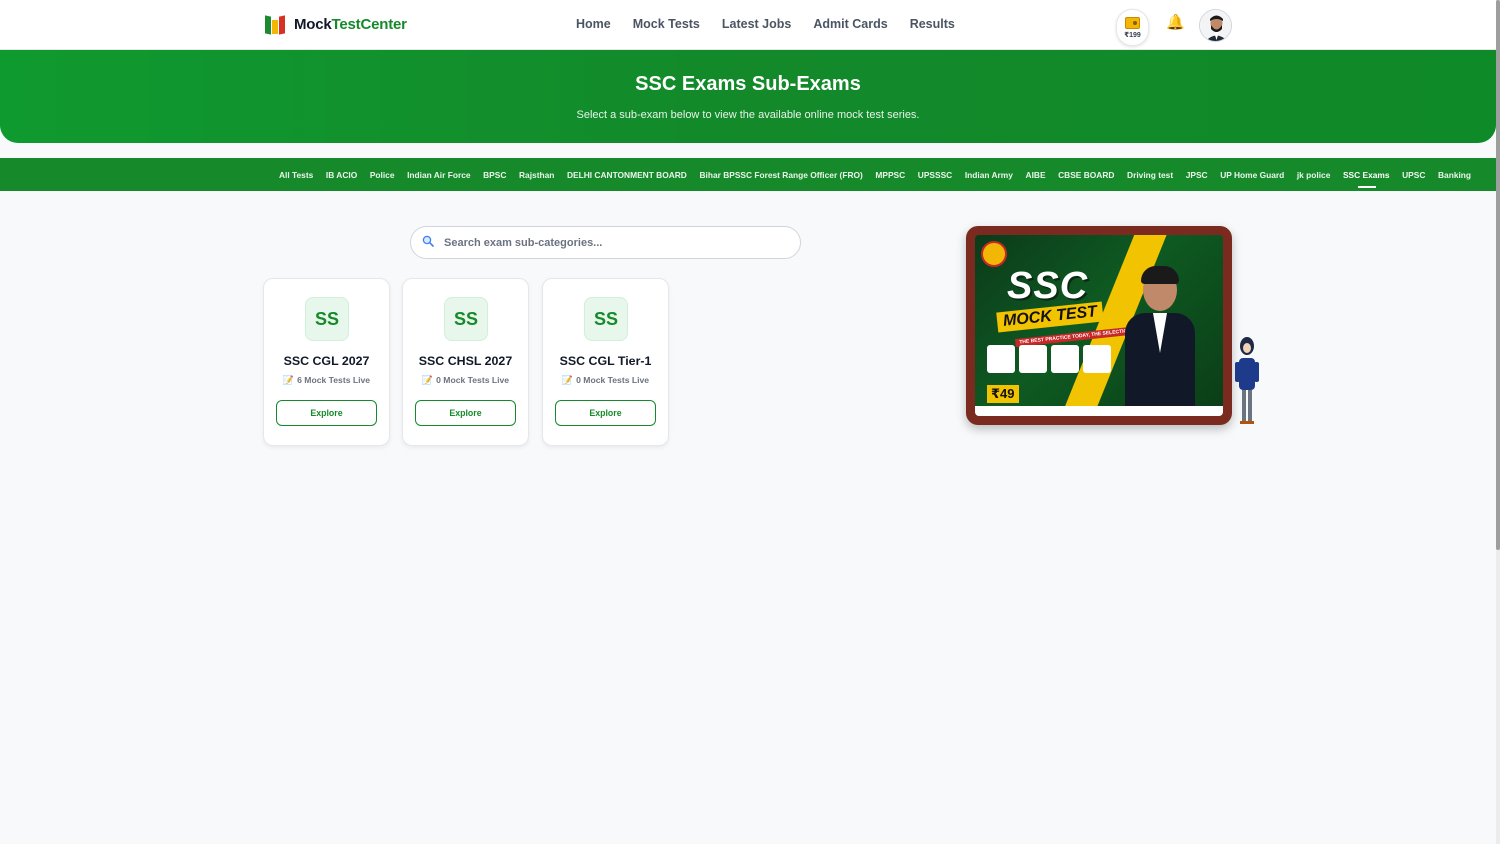 This screenshot has height=844, width=1500. I want to click on nav-latest-jobs: Latest Jobs, so click(756, 24).